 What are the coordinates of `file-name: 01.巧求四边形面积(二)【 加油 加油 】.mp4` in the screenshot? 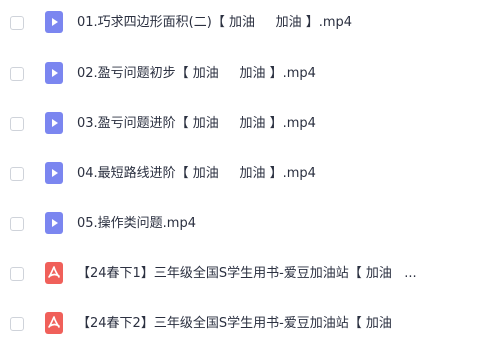 It's located at (277, 23).